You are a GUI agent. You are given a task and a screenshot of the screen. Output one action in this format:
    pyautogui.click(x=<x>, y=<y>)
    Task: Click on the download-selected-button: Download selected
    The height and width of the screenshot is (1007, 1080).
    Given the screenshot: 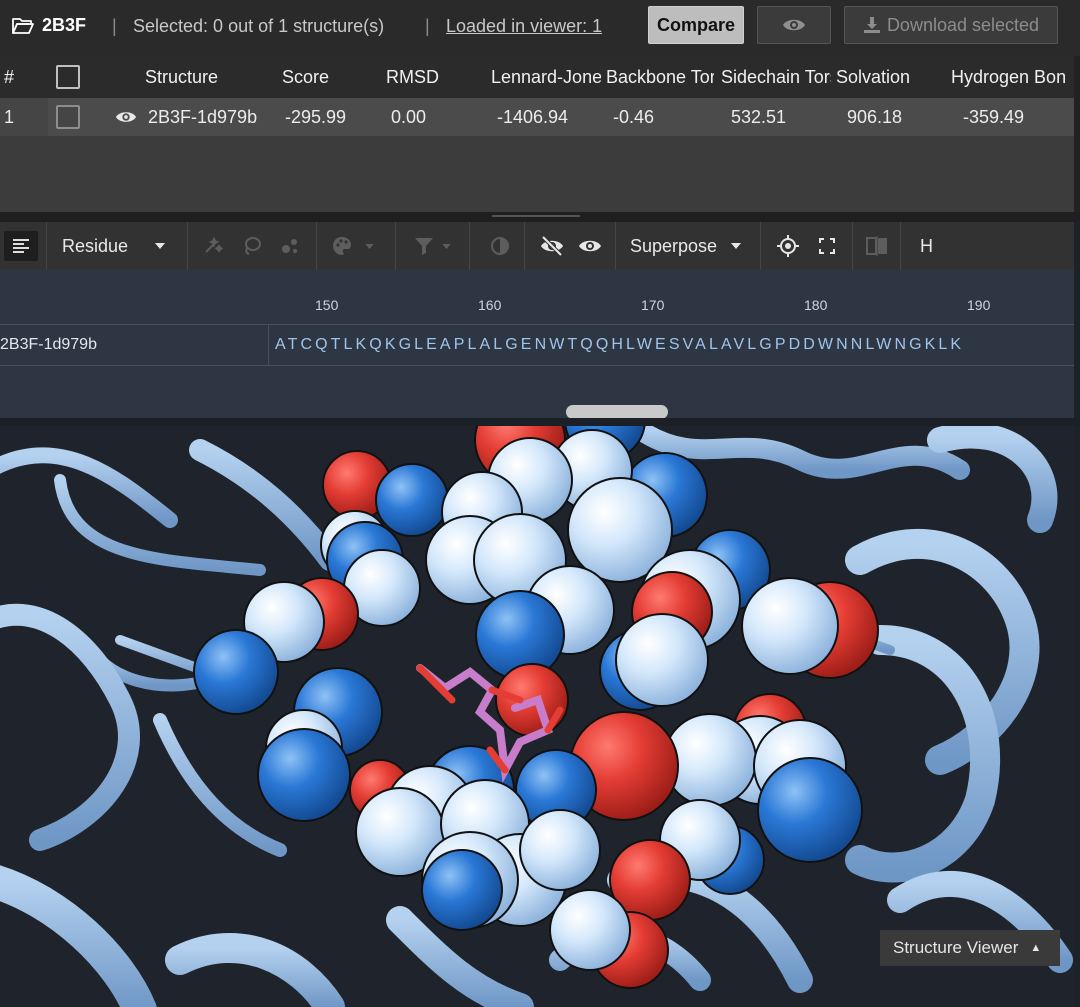 What is the action you would take?
    pyautogui.click(x=951, y=25)
    